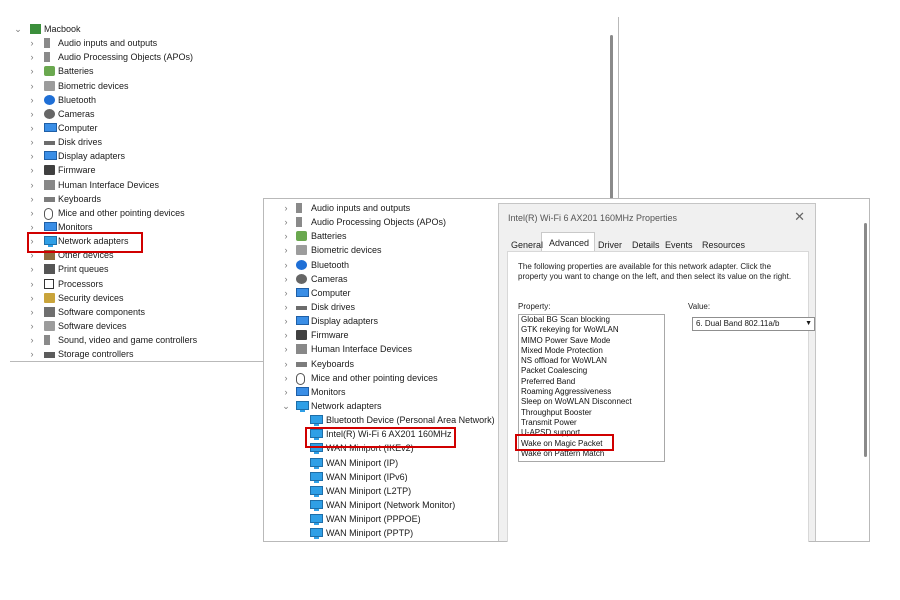 This screenshot has width=900, height=600. What do you see at coordinates (49, 325) in the screenshot?
I see `software-device-icon` at bounding box center [49, 325].